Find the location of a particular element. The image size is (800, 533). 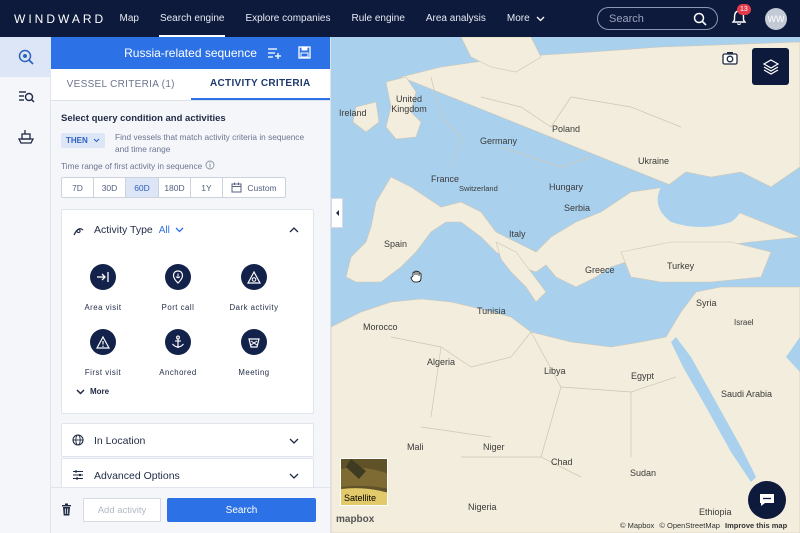

in-location-card: In Location is located at coordinates (187, 440).